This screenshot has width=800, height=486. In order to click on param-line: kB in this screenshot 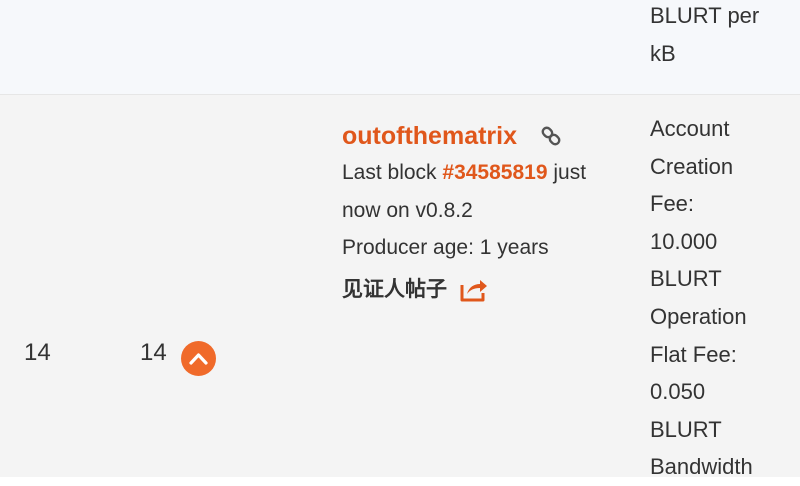, I will do `click(663, 53)`.